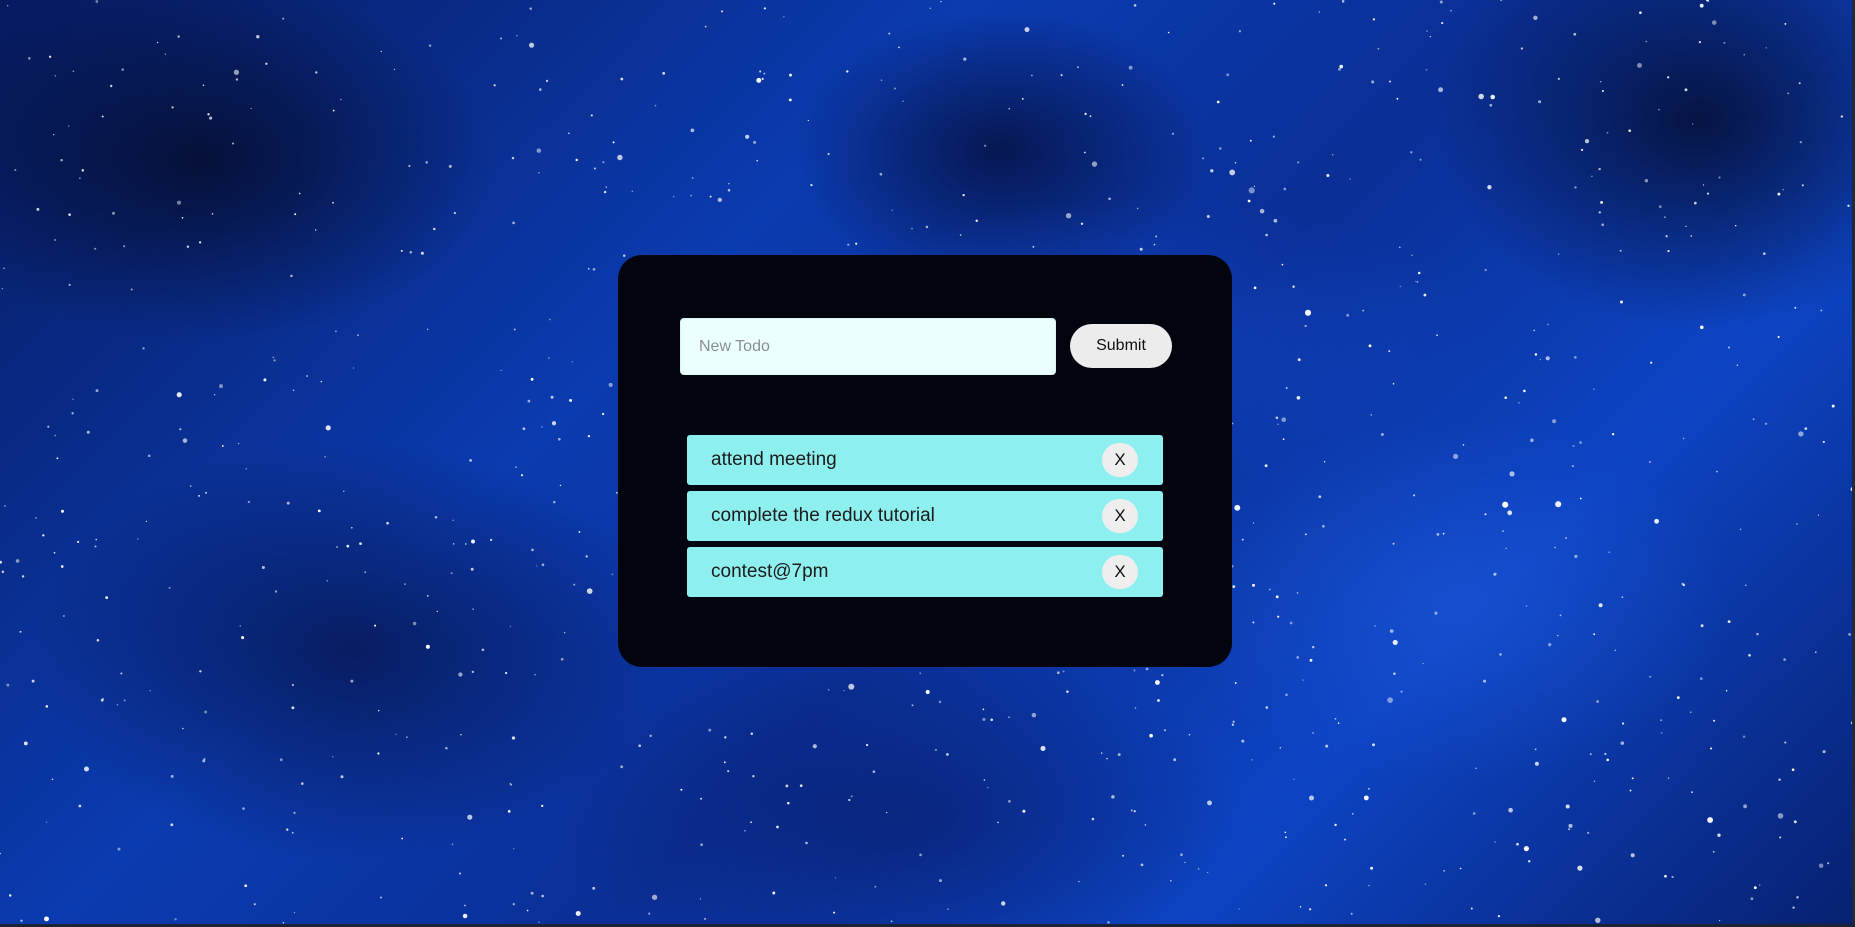  Describe the element at coordinates (823, 515) in the screenshot. I see `todo-text: complete the redux tutorial` at that location.